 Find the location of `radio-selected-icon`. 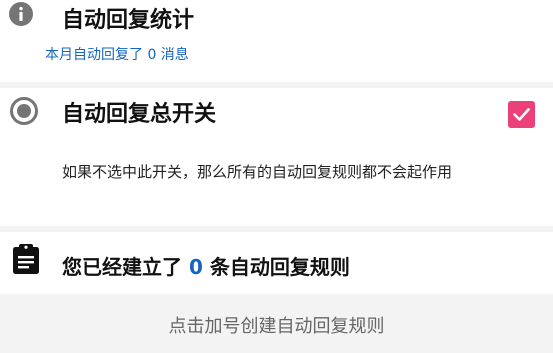

radio-selected-icon is located at coordinates (24, 111).